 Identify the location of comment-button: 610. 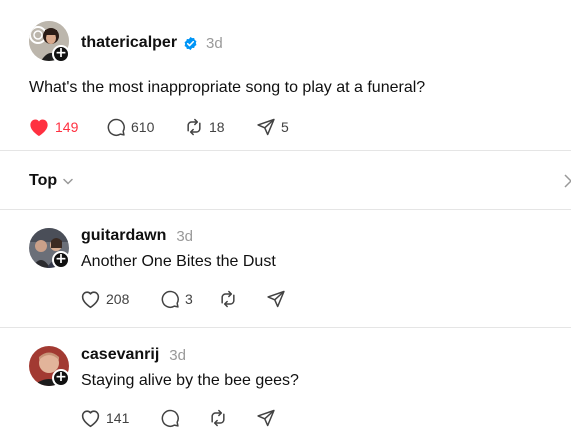
(145, 127).